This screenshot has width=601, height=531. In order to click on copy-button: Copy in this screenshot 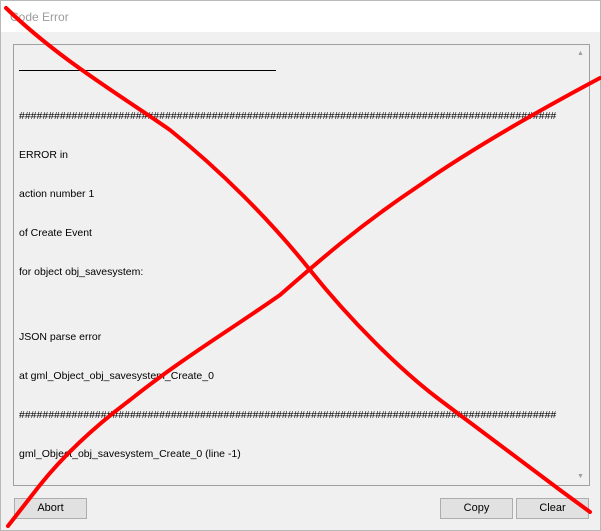, I will do `click(476, 508)`.